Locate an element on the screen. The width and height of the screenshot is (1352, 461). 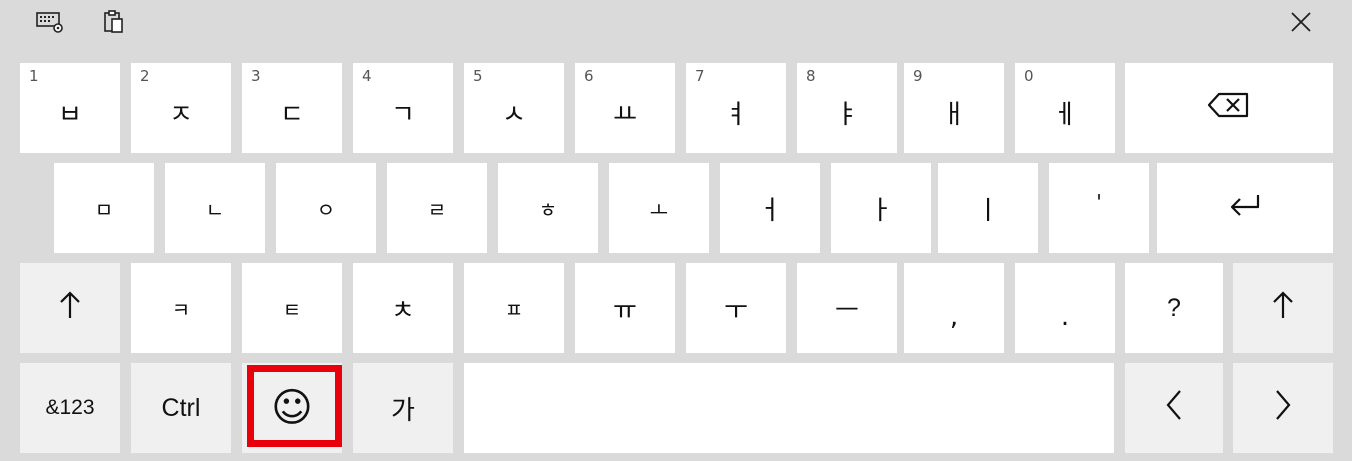
key-row3-10: ? is located at coordinates (1174, 308).